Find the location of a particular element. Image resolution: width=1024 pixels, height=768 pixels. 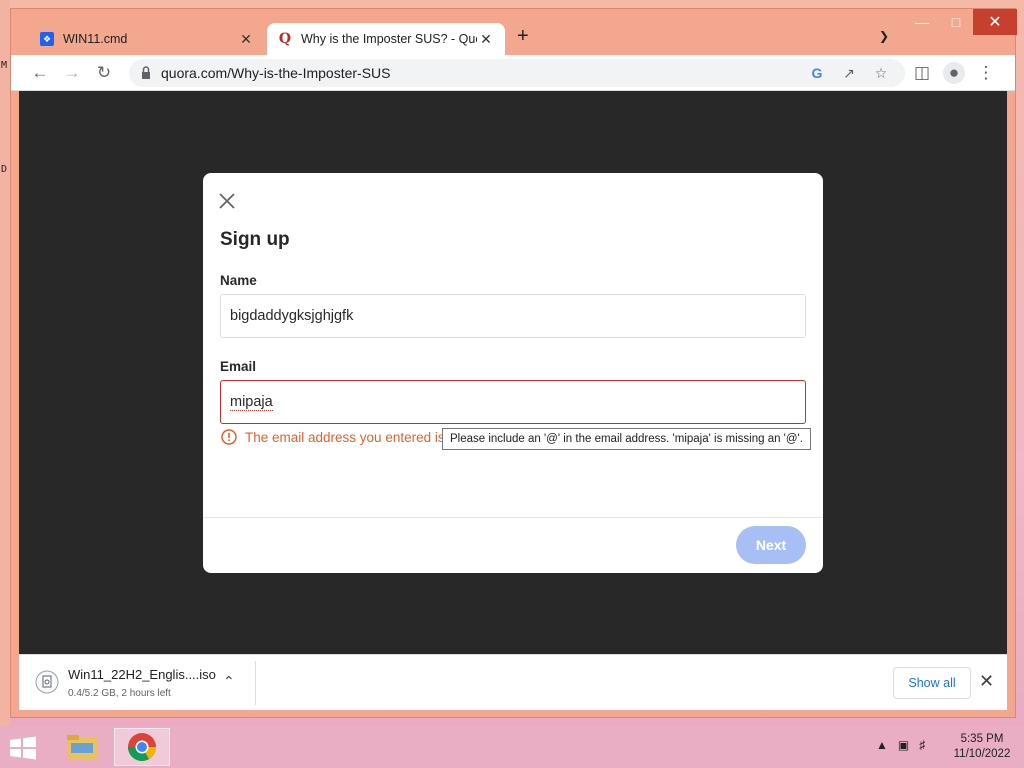

file-explorer-button is located at coordinates (82, 747).